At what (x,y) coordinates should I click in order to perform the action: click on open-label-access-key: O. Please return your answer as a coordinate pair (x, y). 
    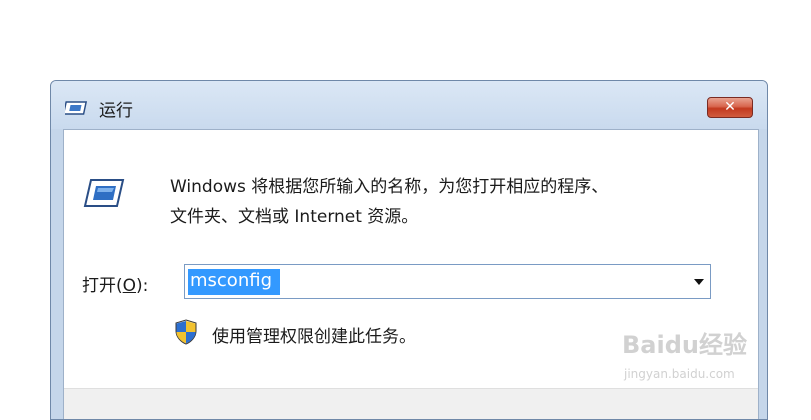
    Looking at the image, I should click on (129, 286).